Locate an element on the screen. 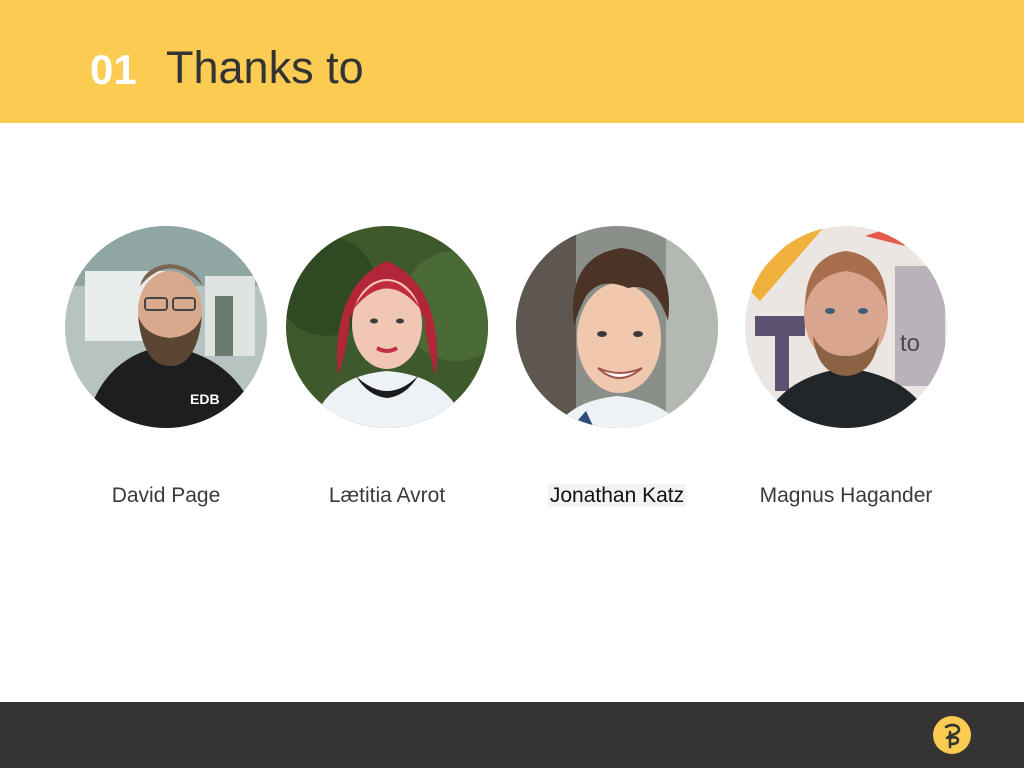 The height and width of the screenshot is (768, 1024). person-name: Magnus Hagander is located at coordinates (846, 495).